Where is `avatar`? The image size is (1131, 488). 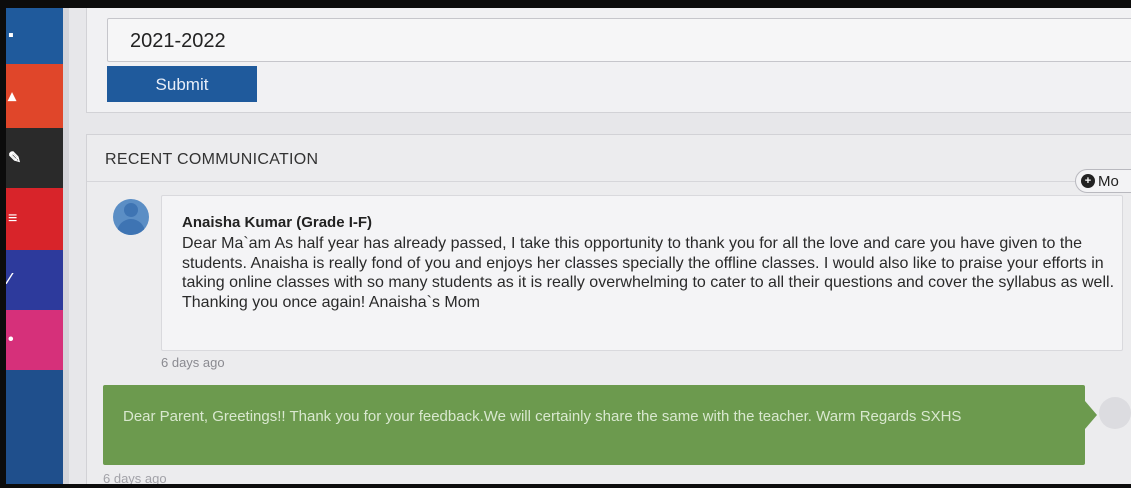
avatar is located at coordinates (131, 217).